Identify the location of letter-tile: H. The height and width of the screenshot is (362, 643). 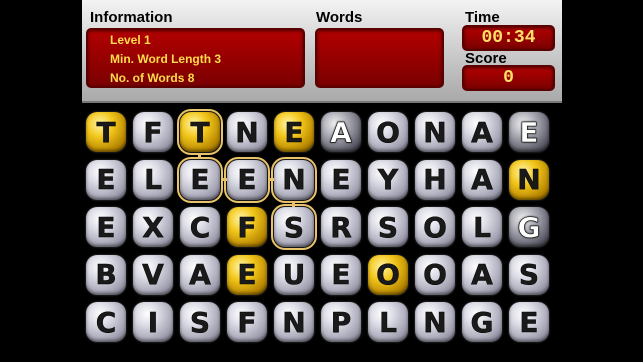
(435, 179).